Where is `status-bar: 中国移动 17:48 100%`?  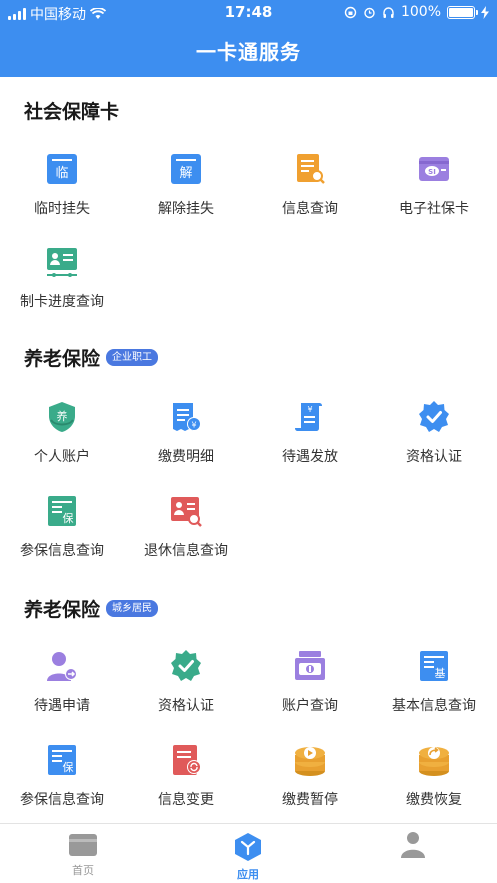
status-bar: 中国移动 17:48 100% is located at coordinates (248, 13).